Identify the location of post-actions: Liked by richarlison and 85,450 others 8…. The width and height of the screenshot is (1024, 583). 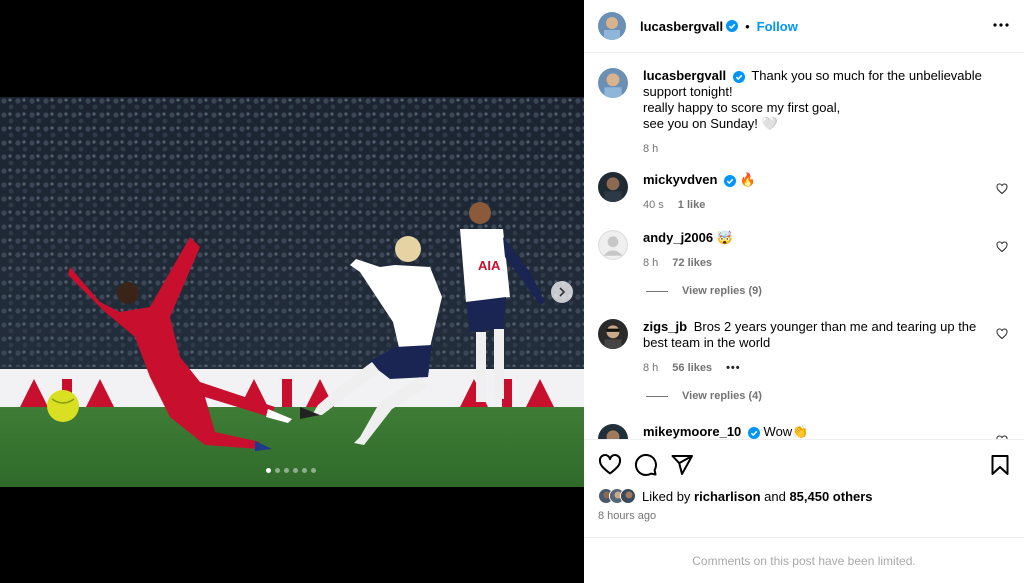
(804, 511).